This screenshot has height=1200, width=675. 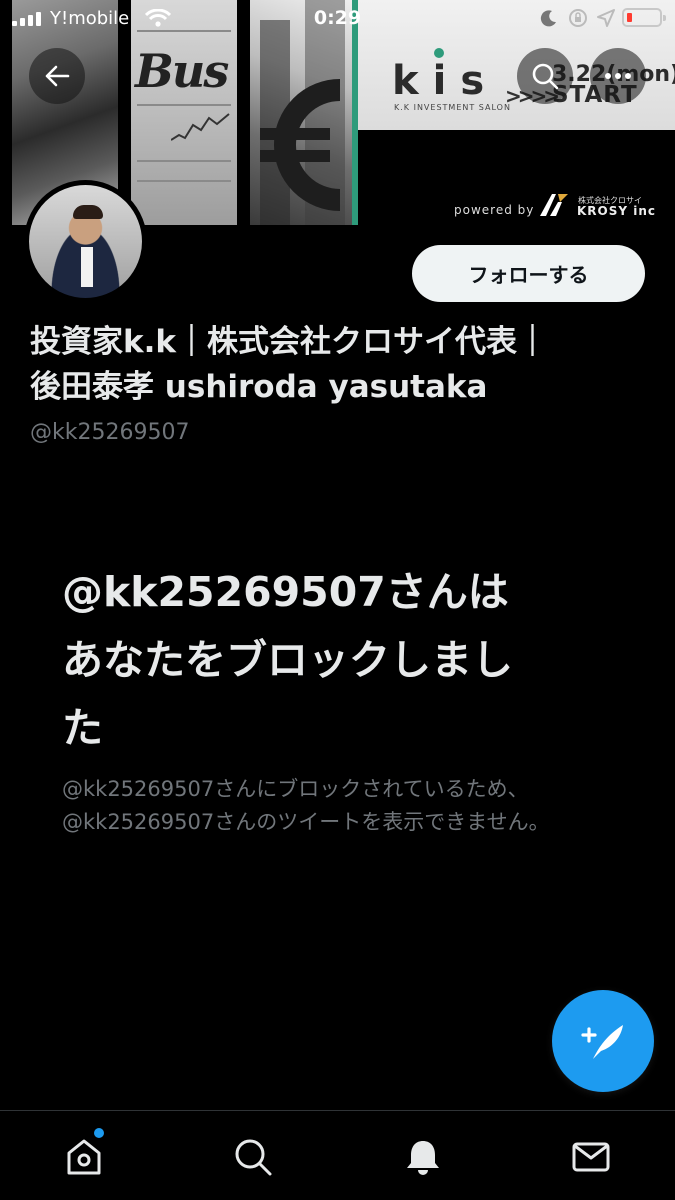 I want to click on banner-newspaper-text: Bus, so click(x=182, y=71).